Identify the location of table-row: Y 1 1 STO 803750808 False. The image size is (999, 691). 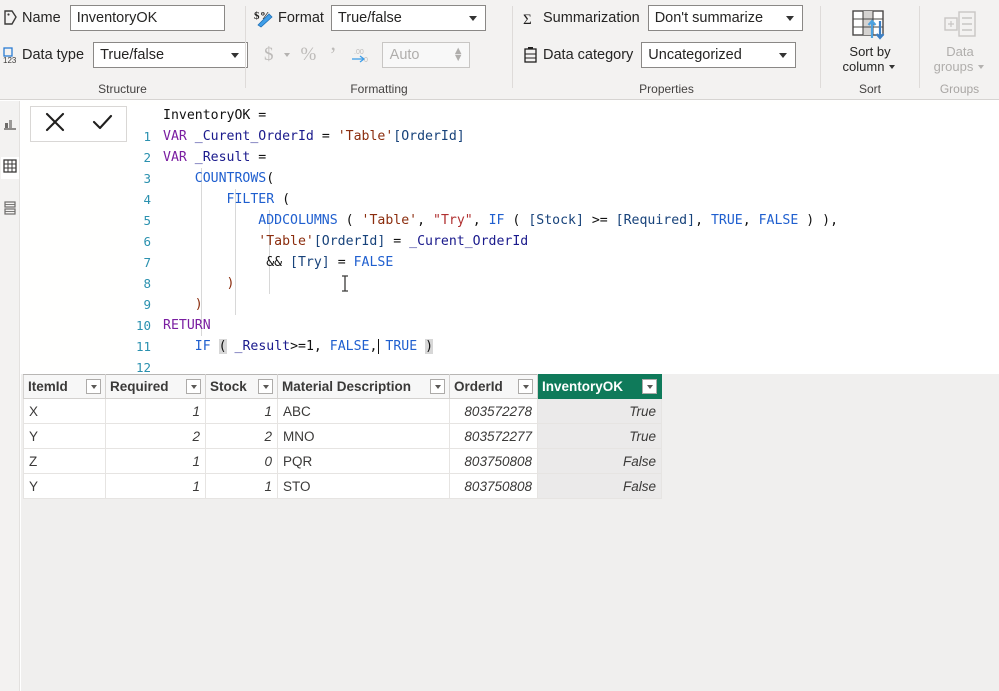
(342, 486).